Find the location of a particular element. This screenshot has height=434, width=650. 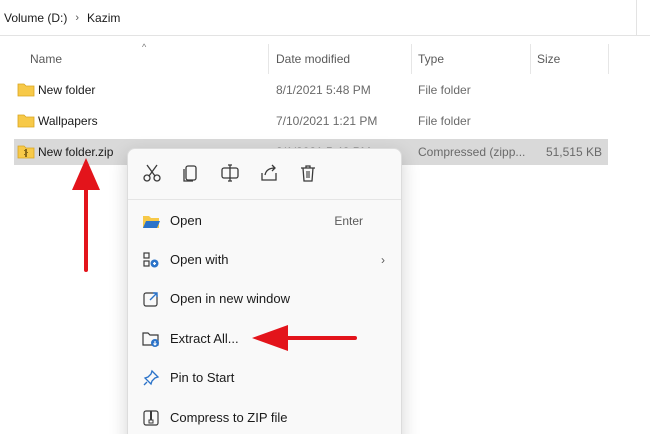

red-arrow-left-icon is located at coordinates (304, 338).